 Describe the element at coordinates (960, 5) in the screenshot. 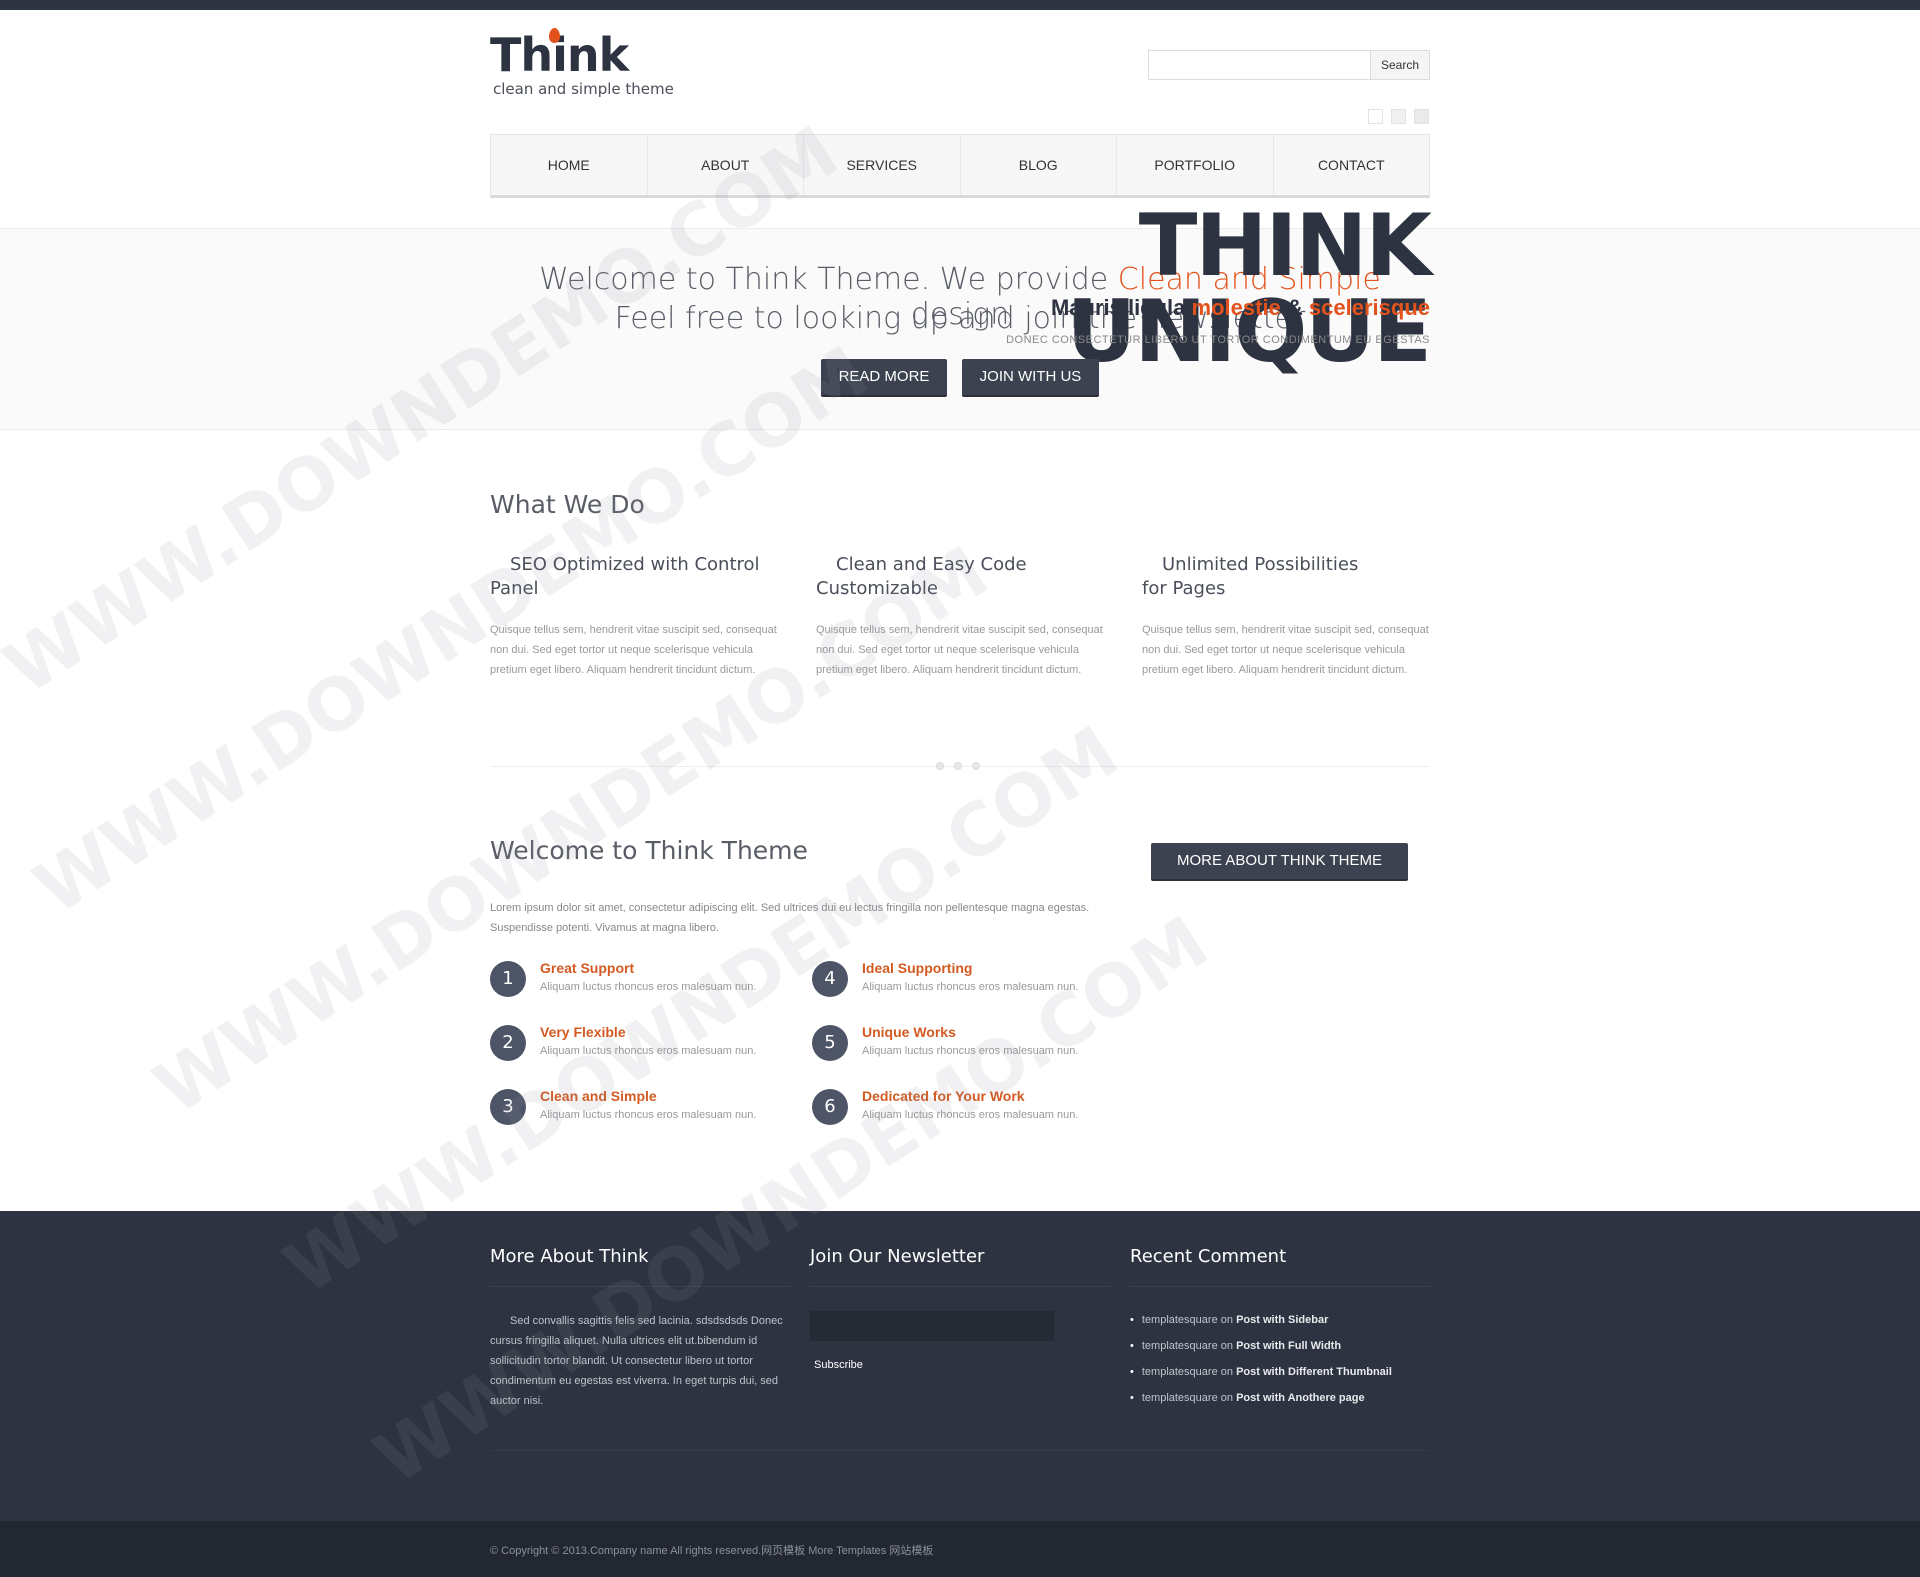

I see `top-bar` at that location.